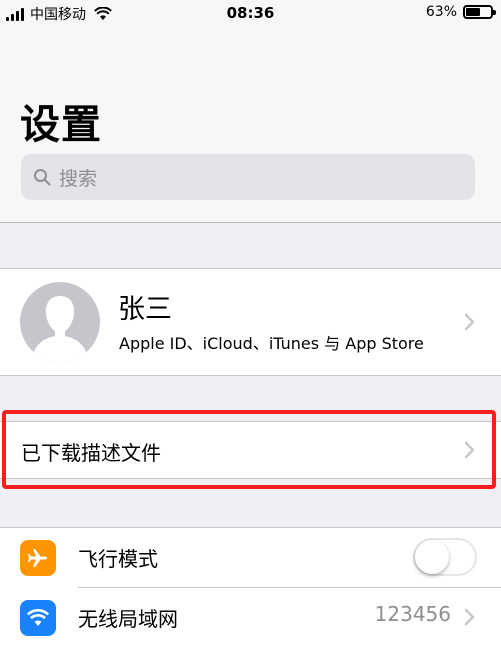 Image resolution: width=501 pixels, height=654 pixels. Describe the element at coordinates (445, 557) in the screenshot. I see `airplane-mode-toggle` at that location.